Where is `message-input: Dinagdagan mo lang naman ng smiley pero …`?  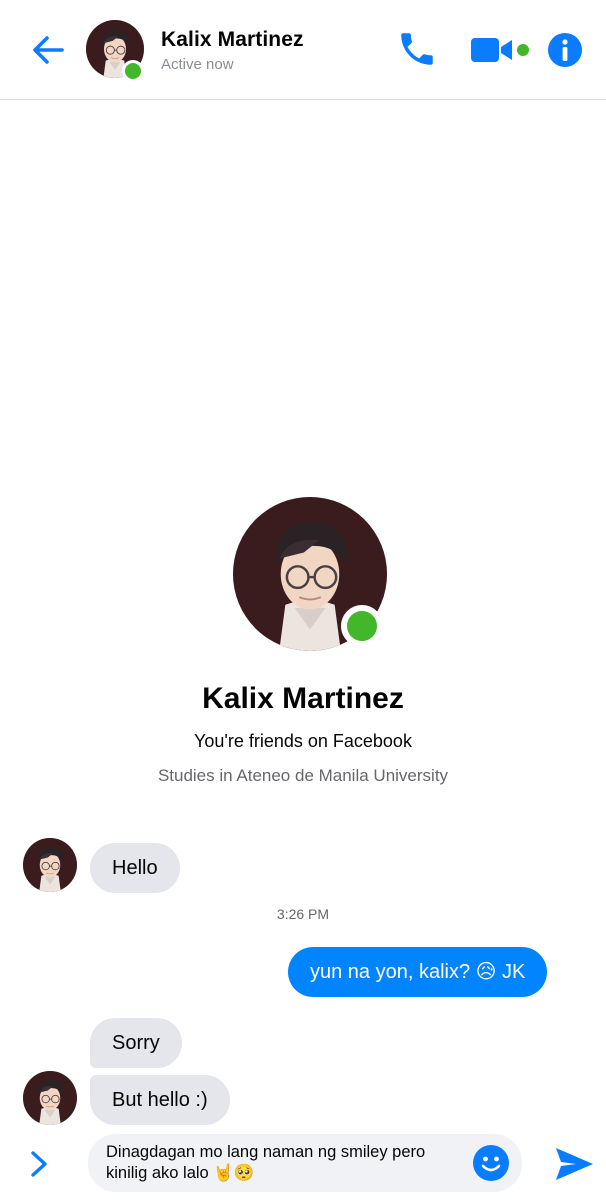 message-input: Dinagdagan mo lang naman ng smiley pero … is located at coordinates (305, 1163).